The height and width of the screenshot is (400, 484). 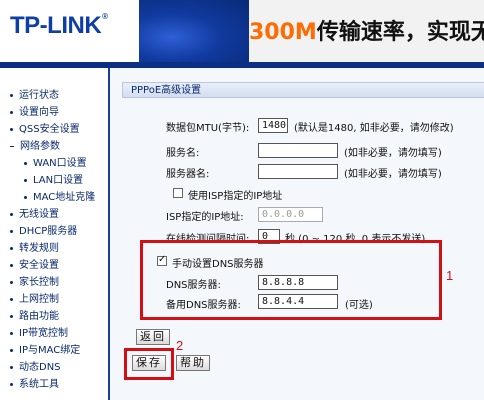 What do you see at coordinates (34, 263) in the screenshot?
I see `sidebar-item-security: 安全设置` at bounding box center [34, 263].